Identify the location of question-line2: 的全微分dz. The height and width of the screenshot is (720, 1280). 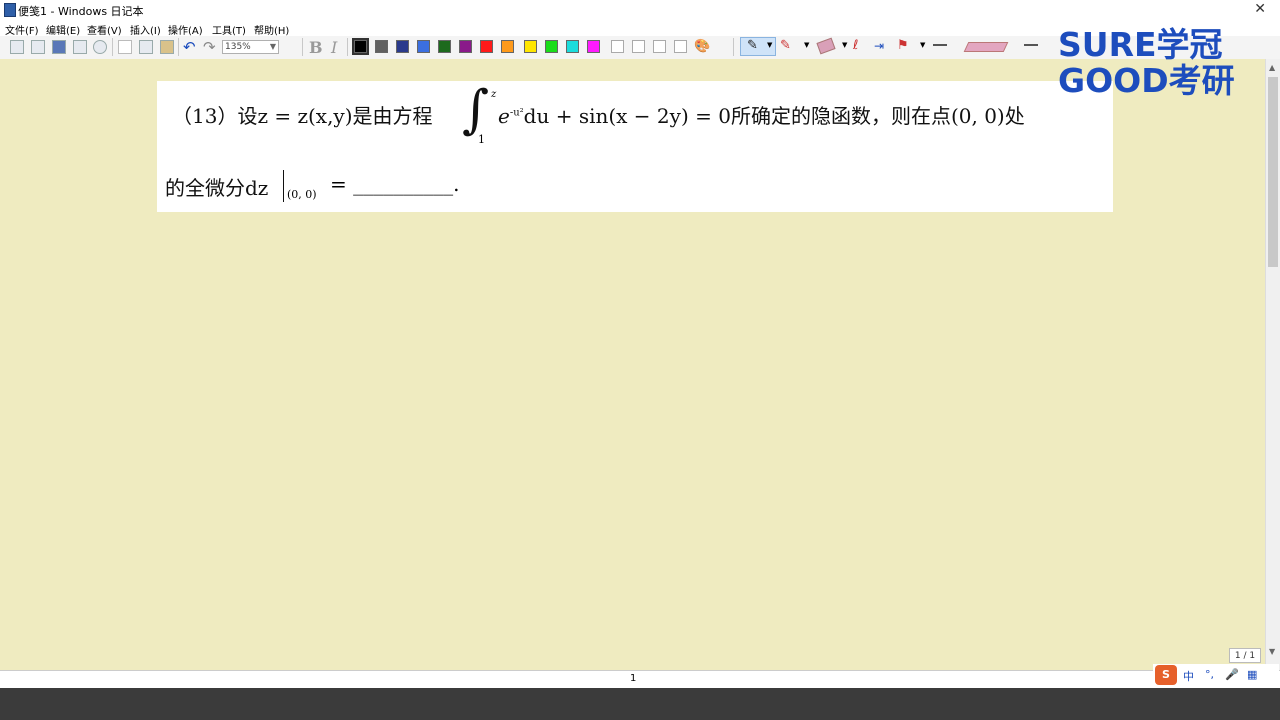
(217, 188).